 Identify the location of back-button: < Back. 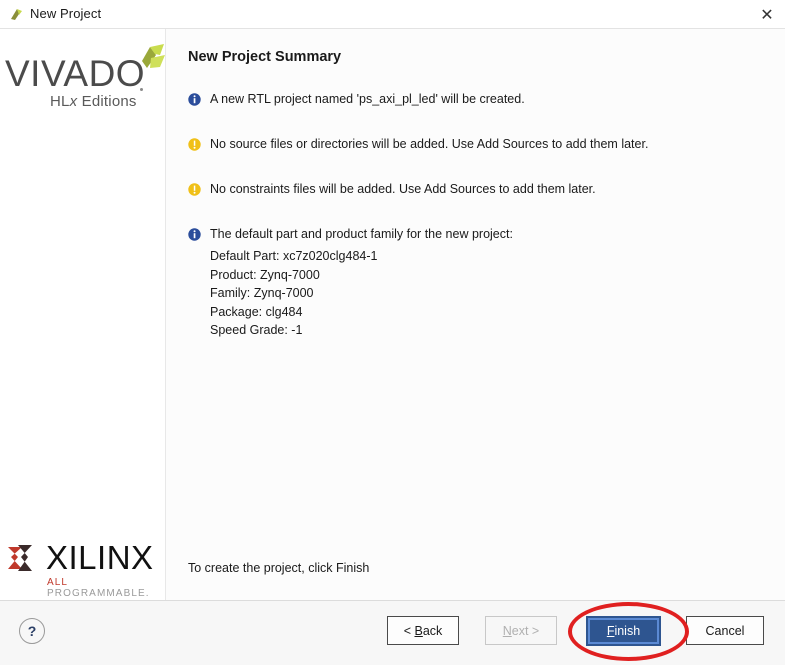
(423, 630).